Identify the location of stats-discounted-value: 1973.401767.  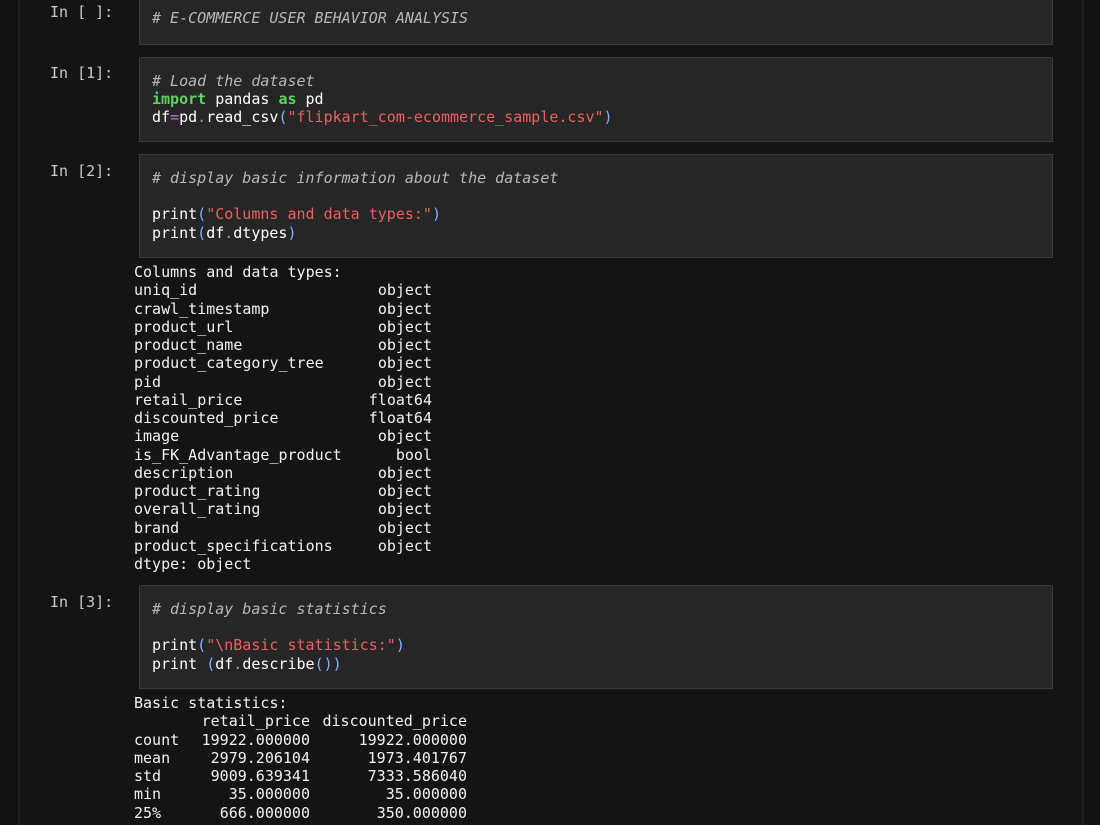
(417, 757).